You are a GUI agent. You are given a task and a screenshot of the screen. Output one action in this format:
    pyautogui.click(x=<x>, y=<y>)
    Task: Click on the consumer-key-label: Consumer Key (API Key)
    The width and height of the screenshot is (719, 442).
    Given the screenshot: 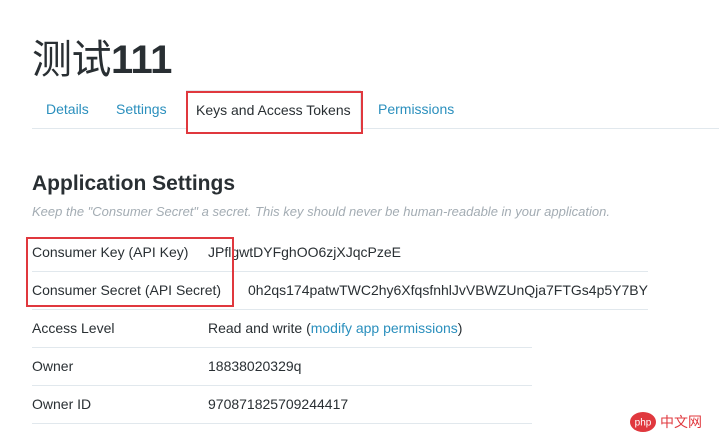 What is the action you would take?
    pyautogui.click(x=110, y=252)
    